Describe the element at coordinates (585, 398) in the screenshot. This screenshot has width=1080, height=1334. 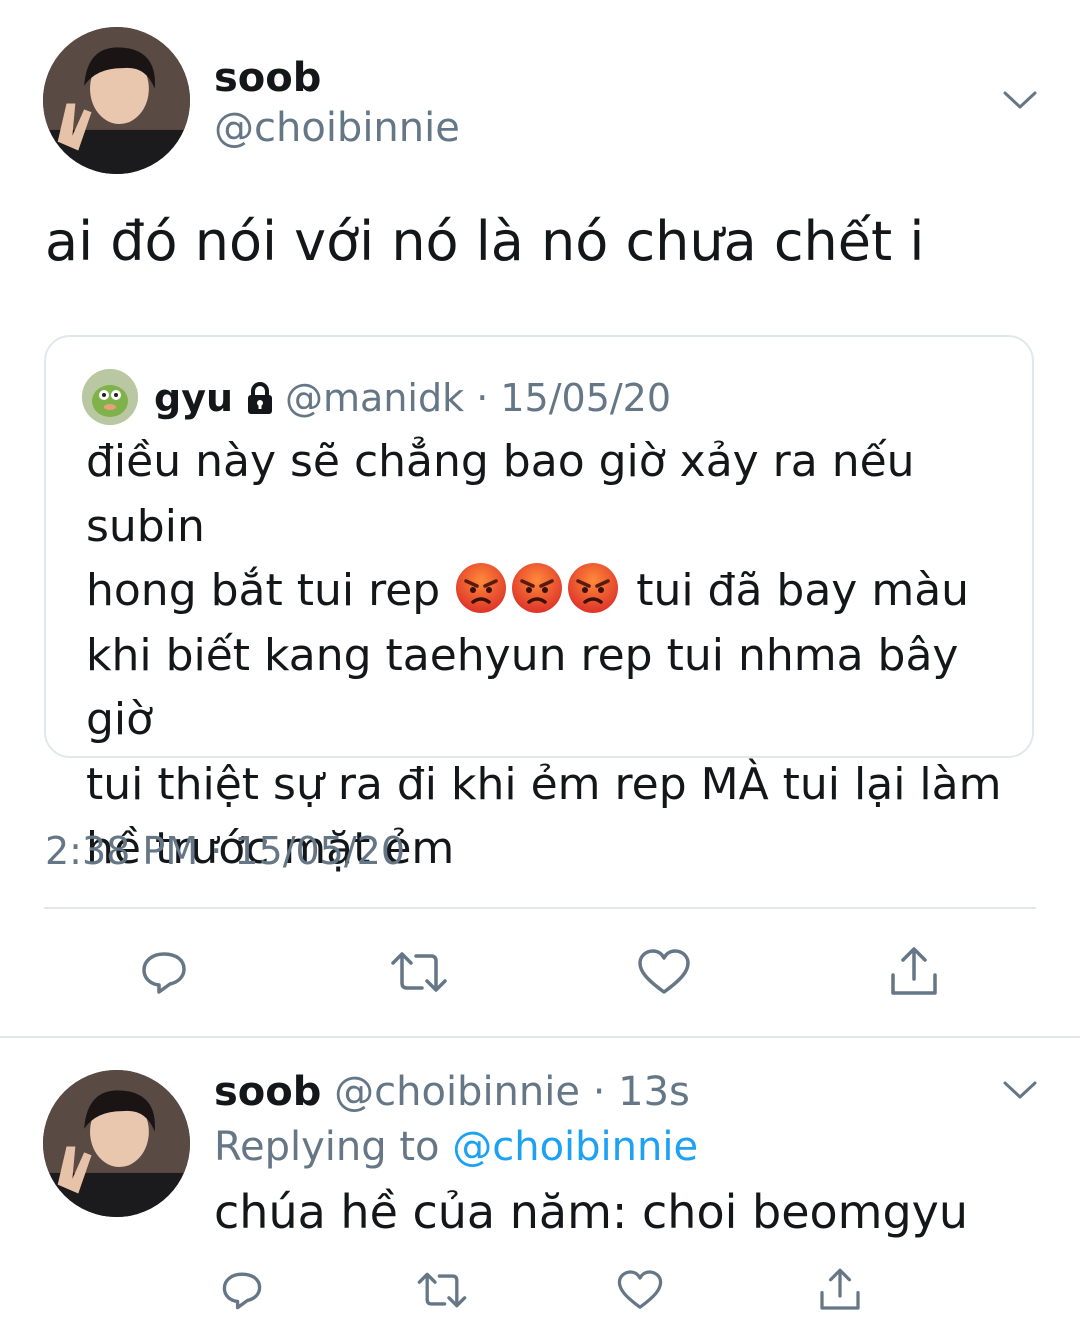
I see `quoted-date: 15/05/20` at that location.